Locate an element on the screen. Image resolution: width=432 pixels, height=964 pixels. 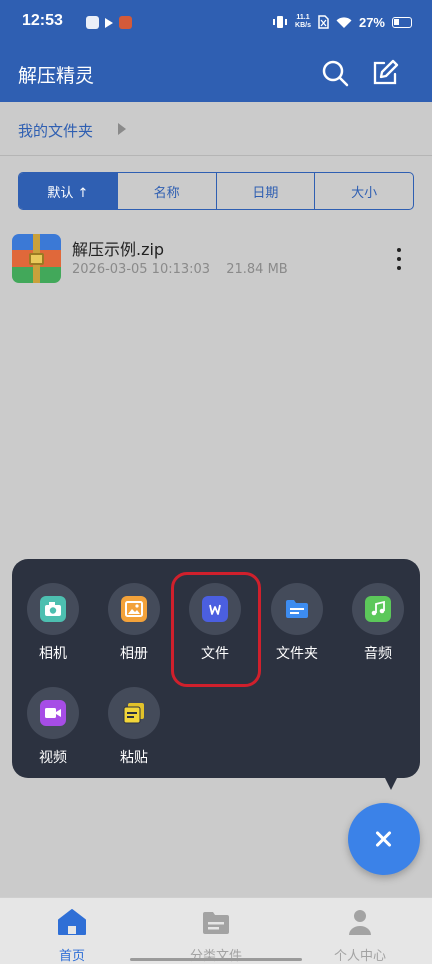
status-time: 12:53 is located at coordinates (42, 20).